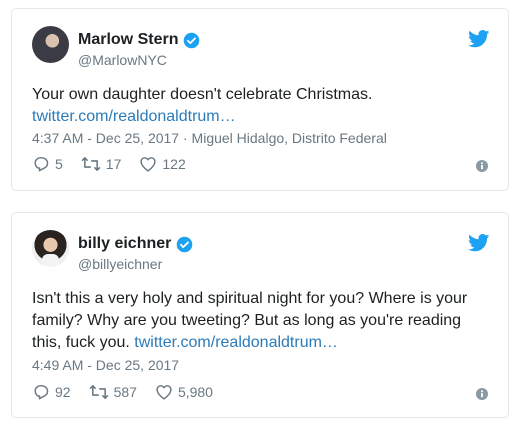  I want to click on reply-button: 92, so click(51, 392).